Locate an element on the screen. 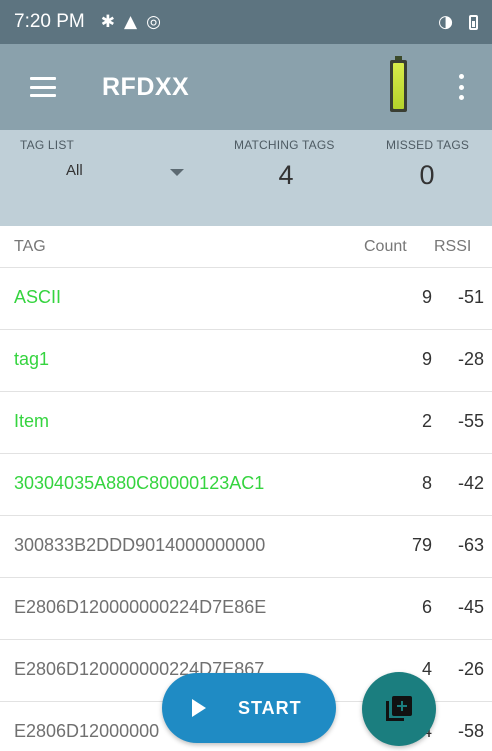 Image resolution: width=492 pixels, height=751 pixels. table-row: 30304035A880C80000123AC1 8 -42 is located at coordinates (246, 485).